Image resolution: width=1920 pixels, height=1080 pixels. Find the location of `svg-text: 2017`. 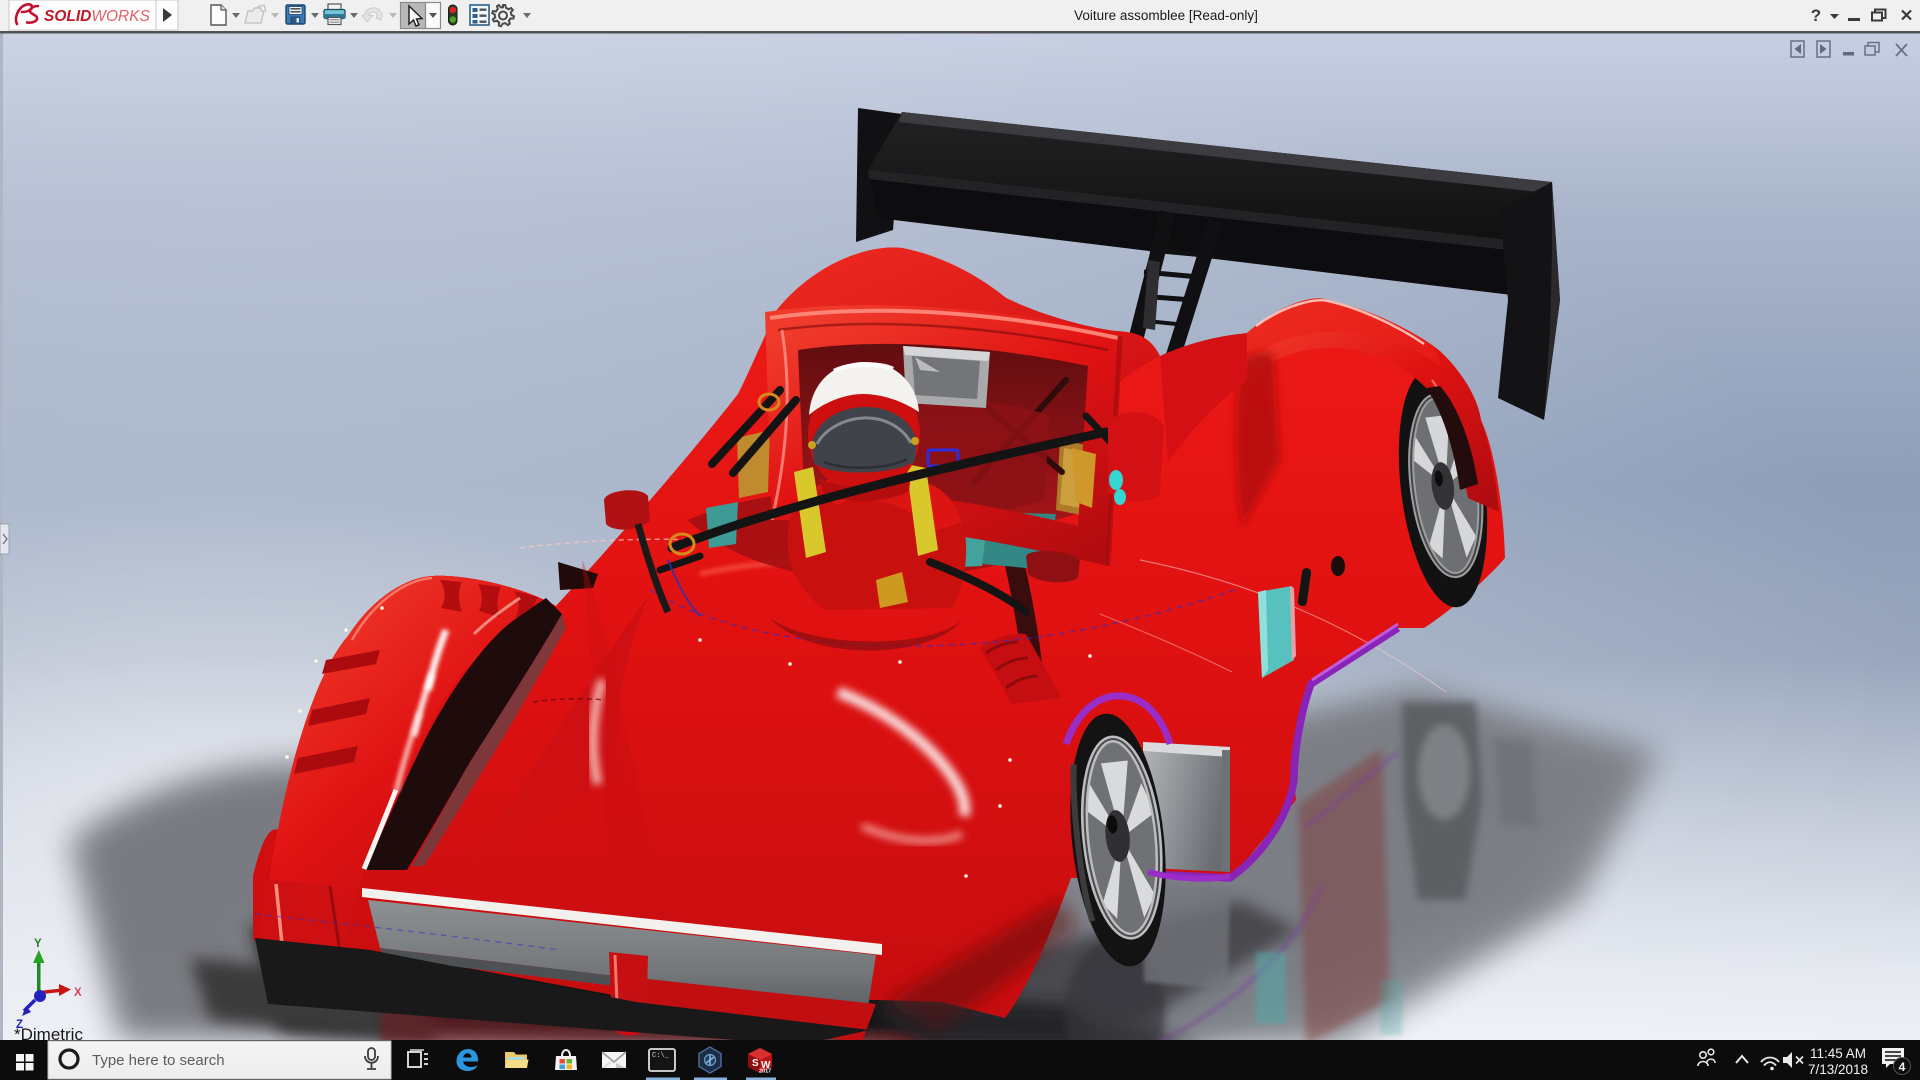

svg-text: 2017 is located at coordinates (765, 1072).